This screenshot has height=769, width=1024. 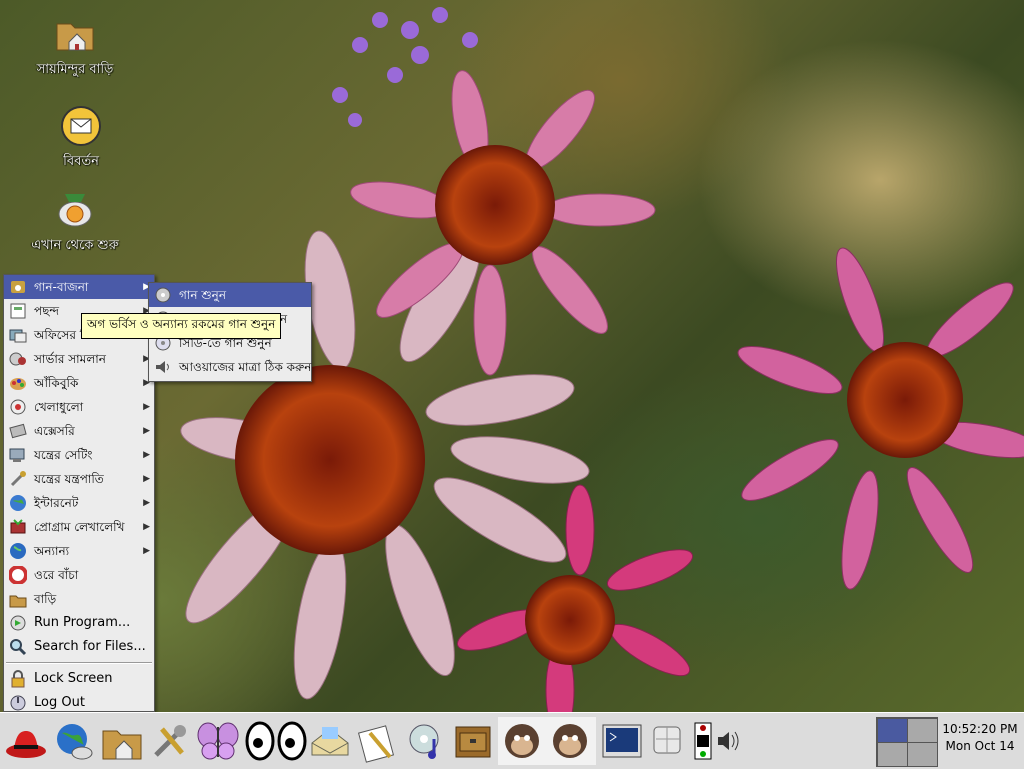 I want to click on home-folder-launcher, so click(x=122, y=741).